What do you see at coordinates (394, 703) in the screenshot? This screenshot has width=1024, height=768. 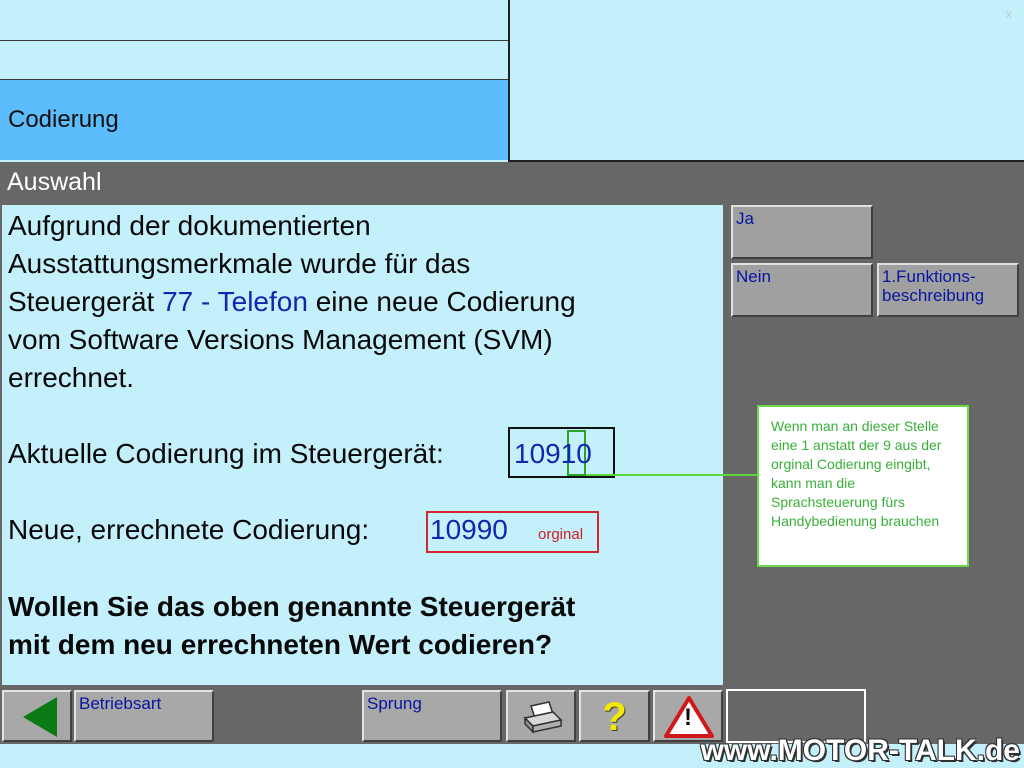 I see `jump-label: Sprung` at bounding box center [394, 703].